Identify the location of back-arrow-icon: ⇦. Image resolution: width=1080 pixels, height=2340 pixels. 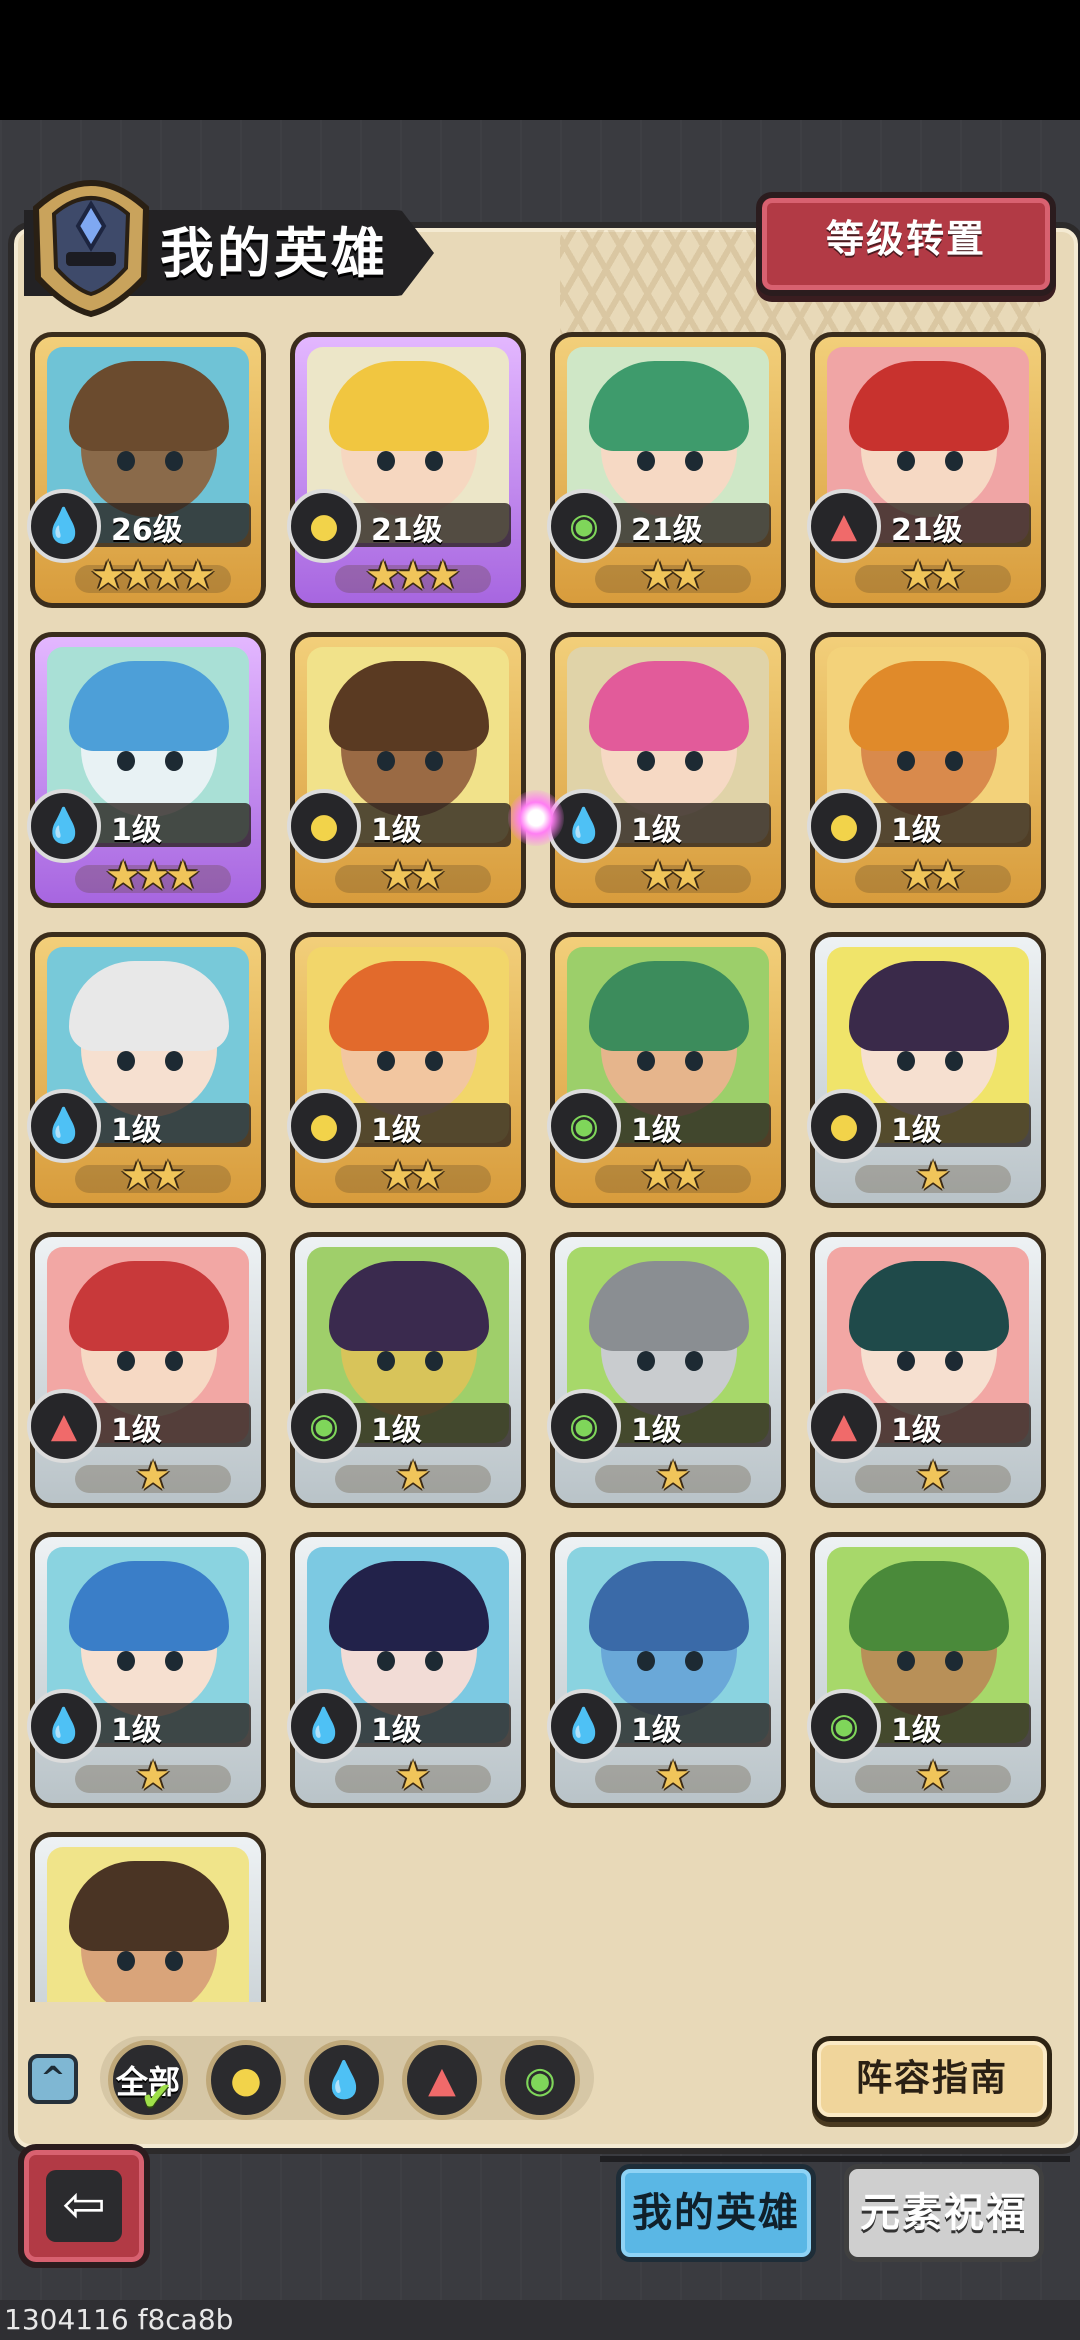
(84, 2206).